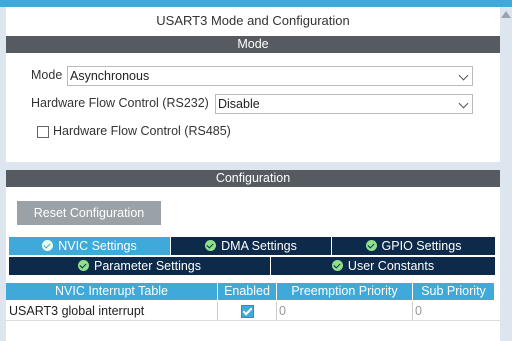 The width and height of the screenshot is (512, 341). Describe the element at coordinates (256, 3) in the screenshot. I see `top-accent-bar` at that location.